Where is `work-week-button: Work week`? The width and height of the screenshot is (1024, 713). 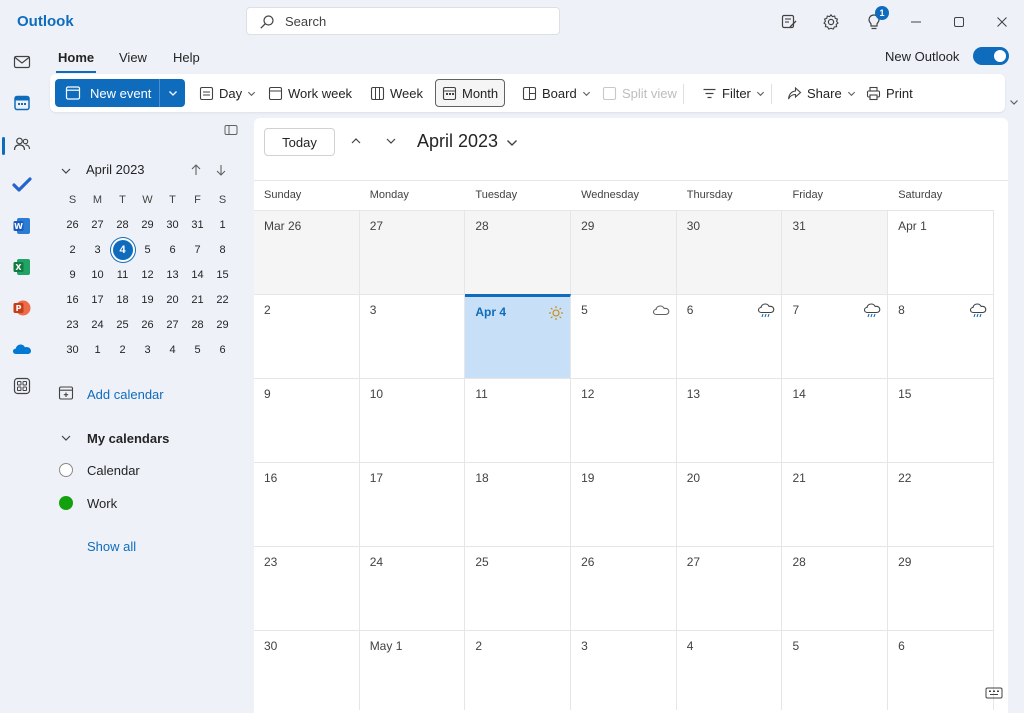 work-week-button: Work week is located at coordinates (310, 93).